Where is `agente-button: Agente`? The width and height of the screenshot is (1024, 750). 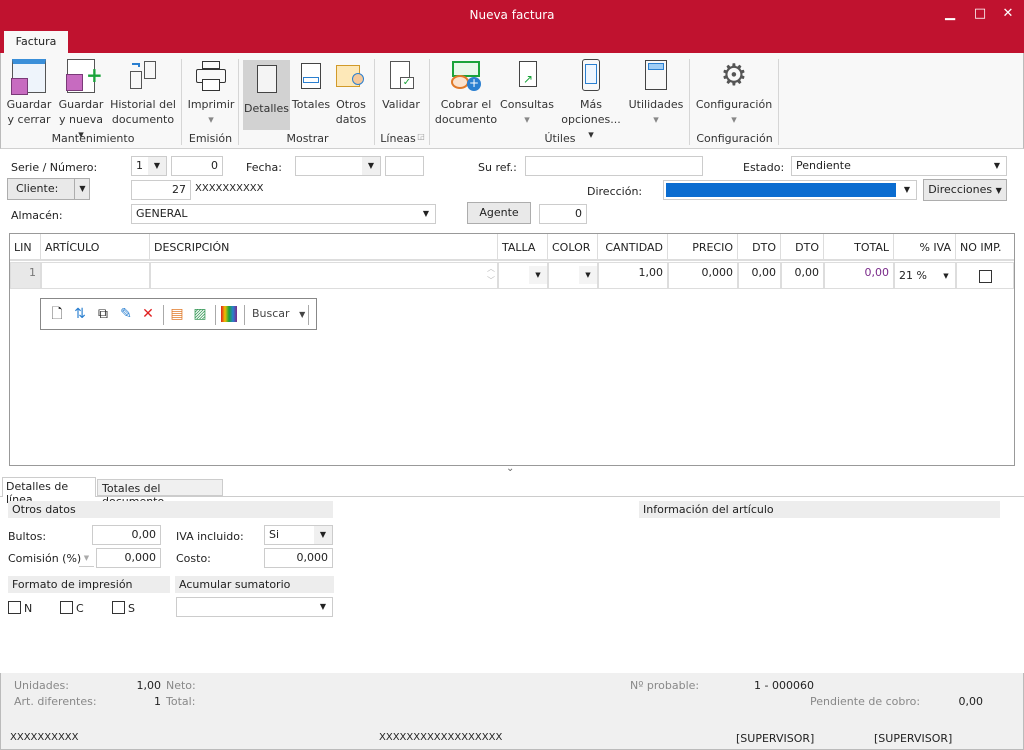 agente-button: Agente is located at coordinates (499, 213).